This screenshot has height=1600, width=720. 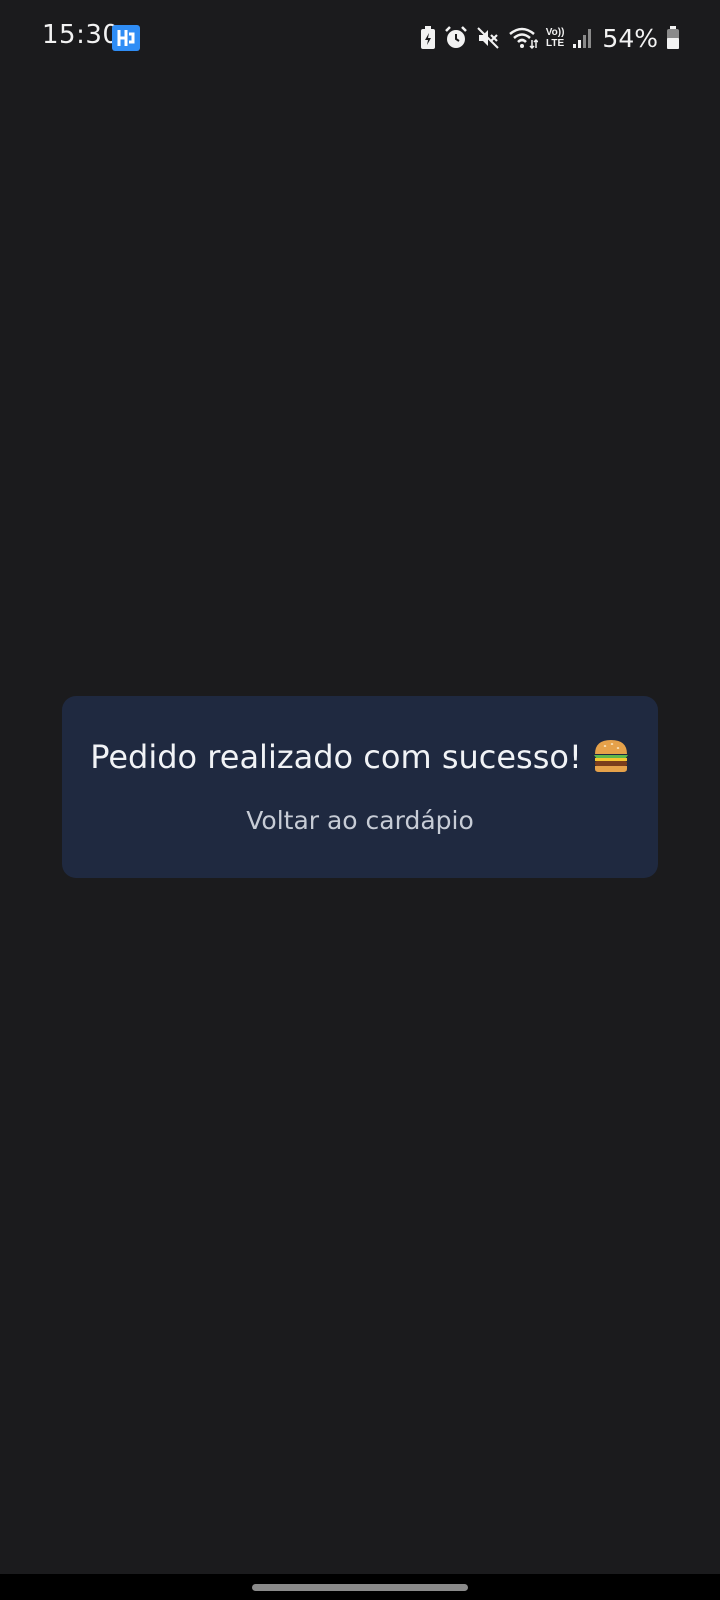 What do you see at coordinates (611, 760) in the screenshot?
I see `burger-emoji-icon` at bounding box center [611, 760].